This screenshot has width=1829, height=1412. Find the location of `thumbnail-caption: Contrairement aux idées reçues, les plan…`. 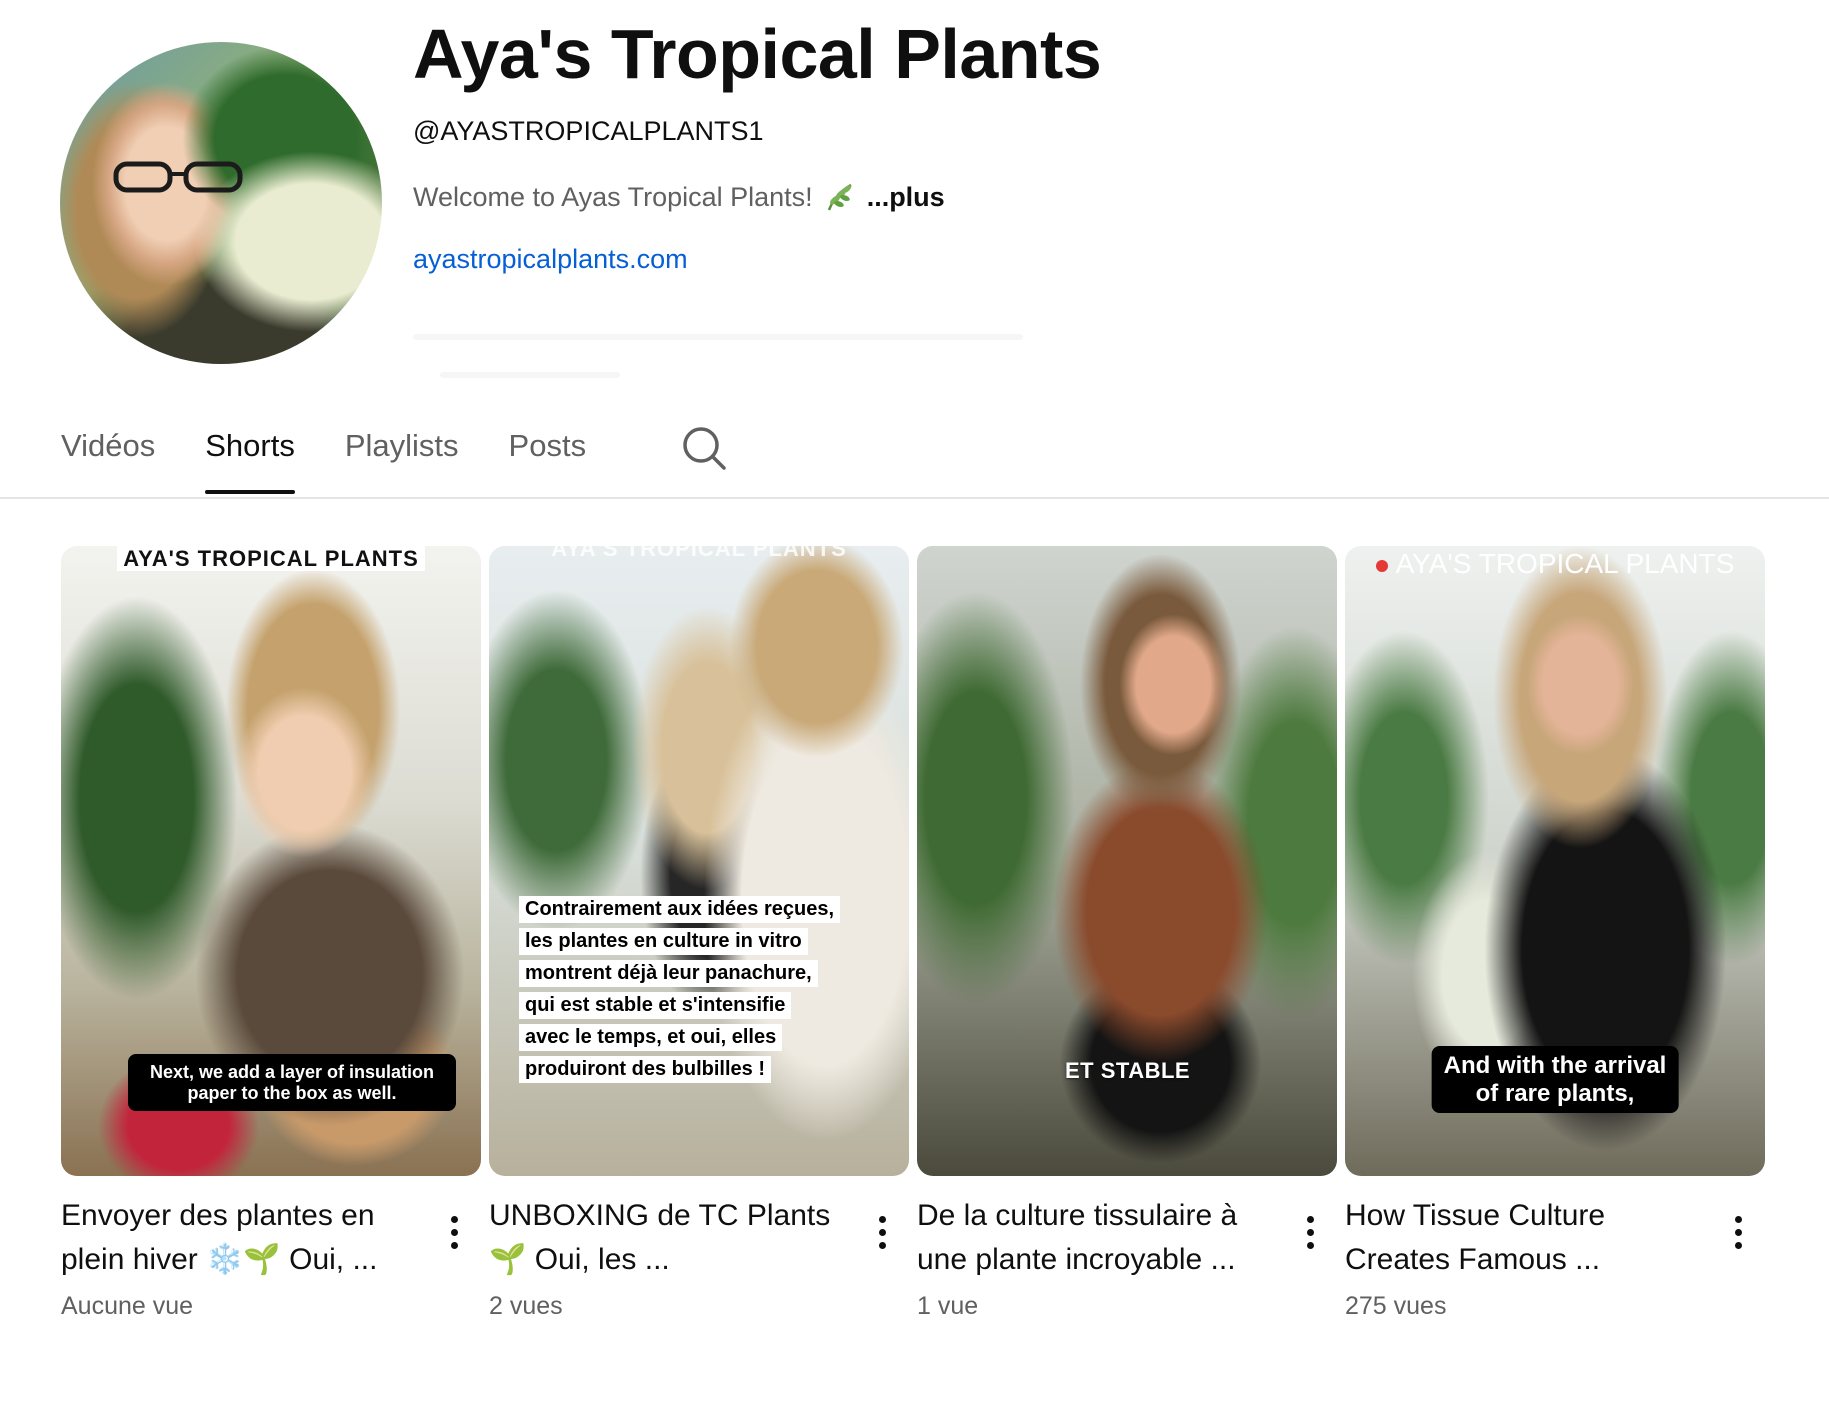

thumbnail-caption: Contrairement aux idées reçues, les plan… is located at coordinates (699, 992).